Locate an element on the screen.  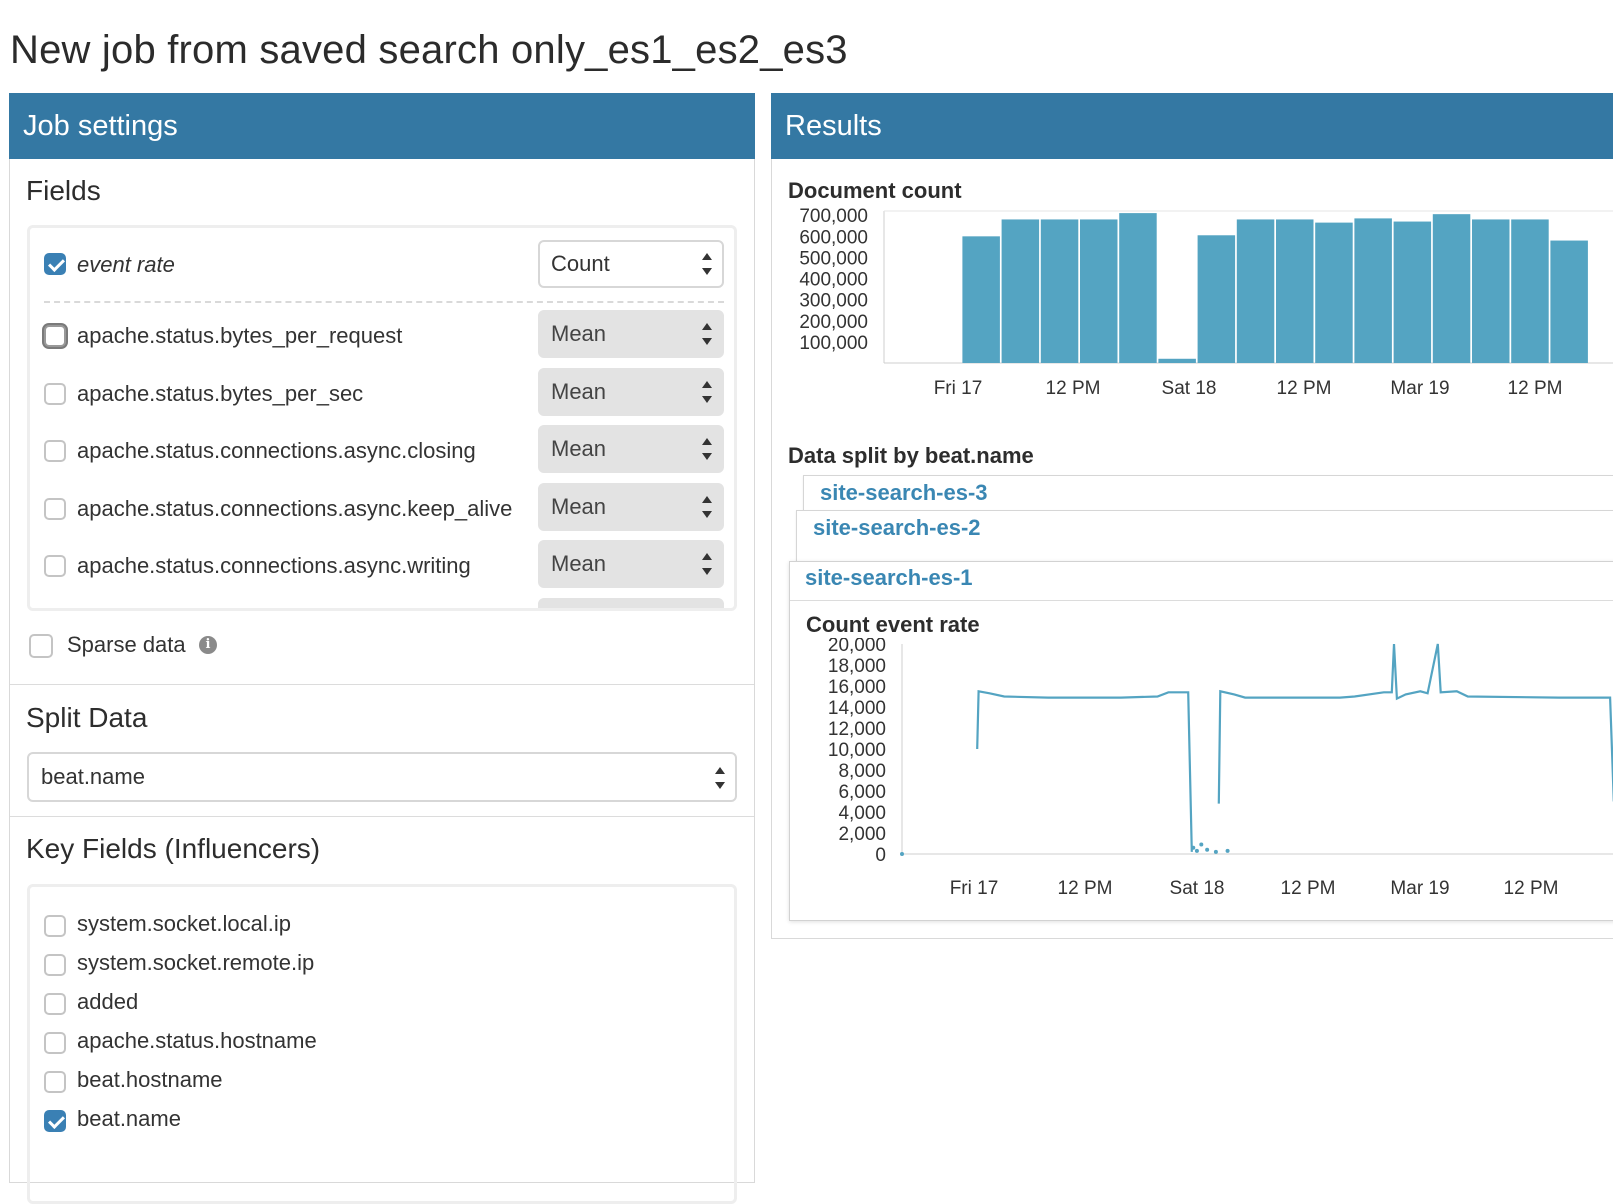
split-data-title: Split Data is located at coordinates (87, 717).